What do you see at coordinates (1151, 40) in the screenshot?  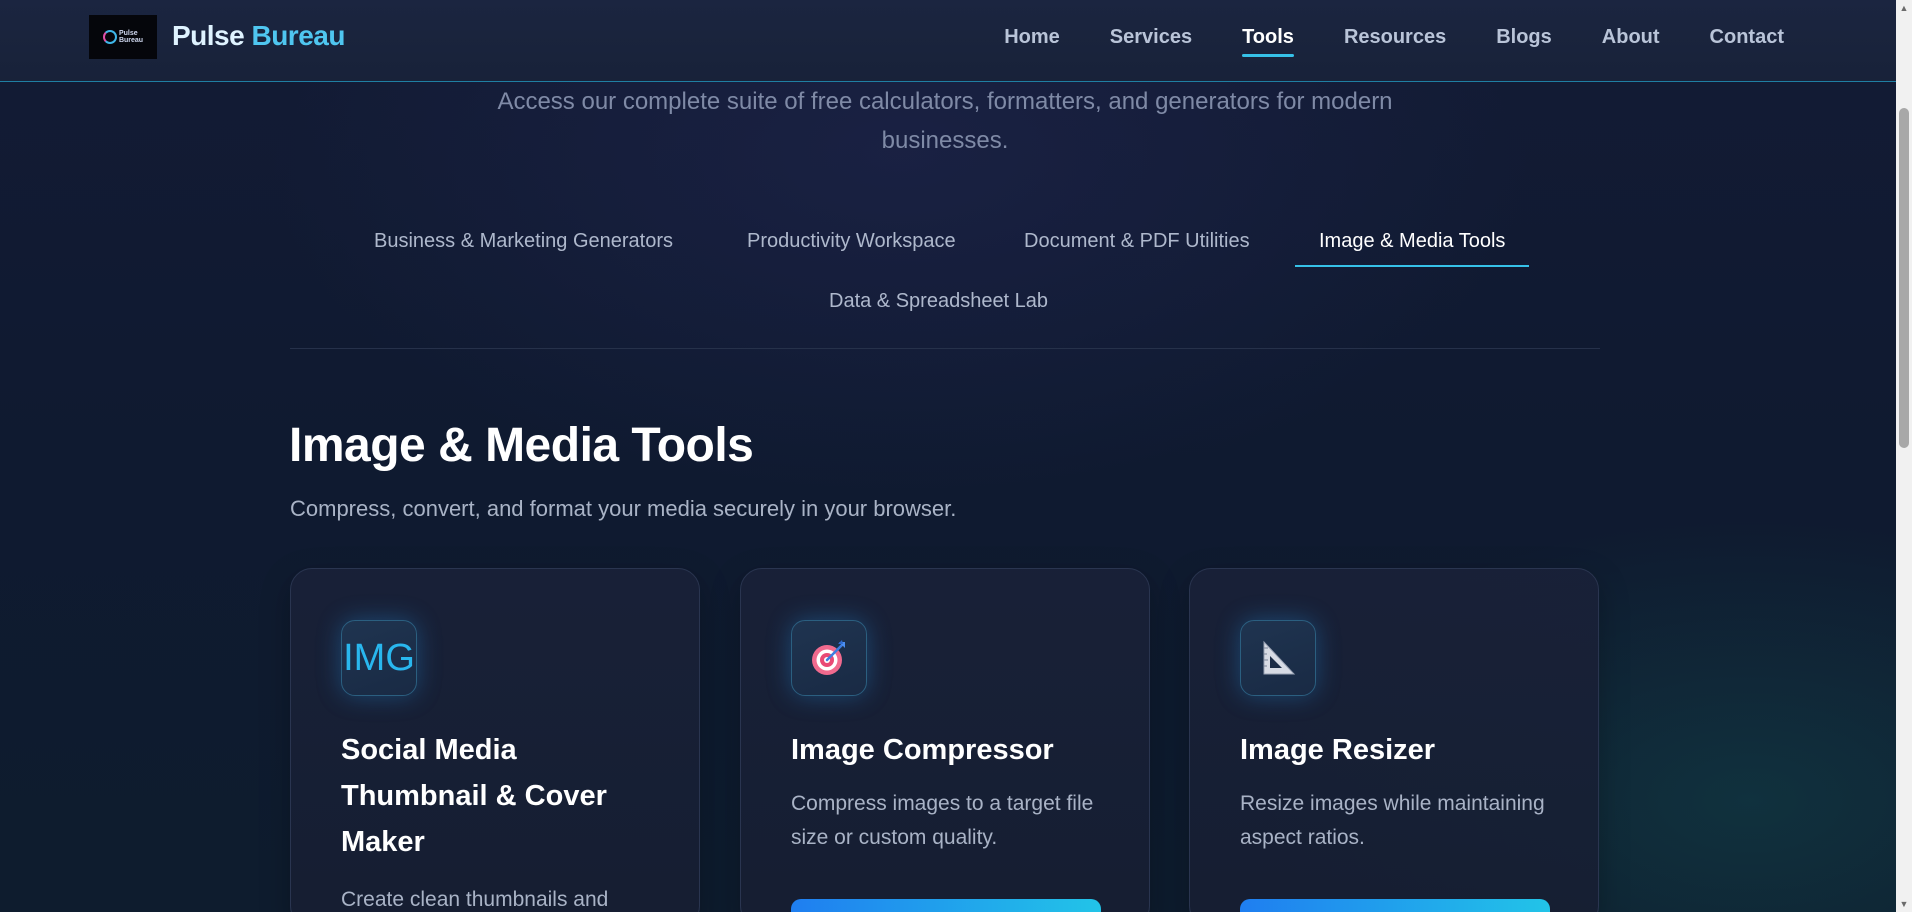 I see `nav-services: Services` at bounding box center [1151, 40].